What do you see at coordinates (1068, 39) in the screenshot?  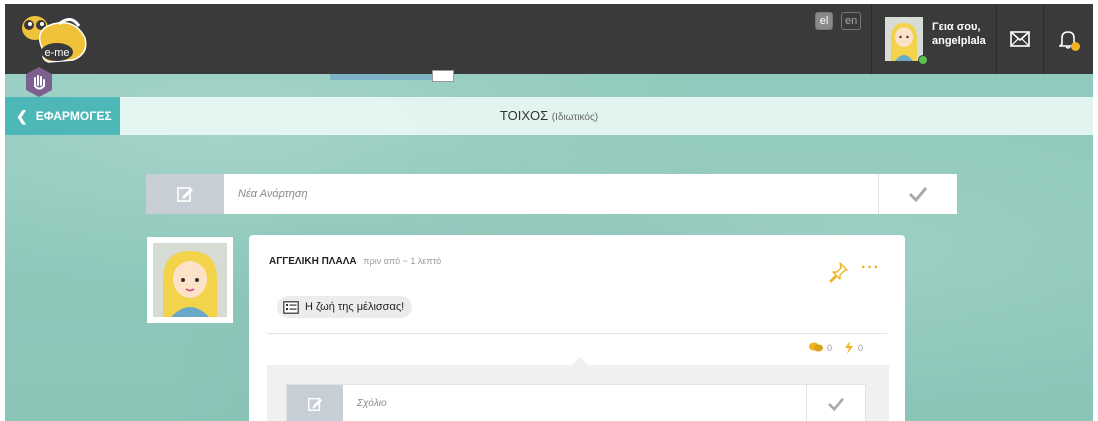 I see `notifications-button` at bounding box center [1068, 39].